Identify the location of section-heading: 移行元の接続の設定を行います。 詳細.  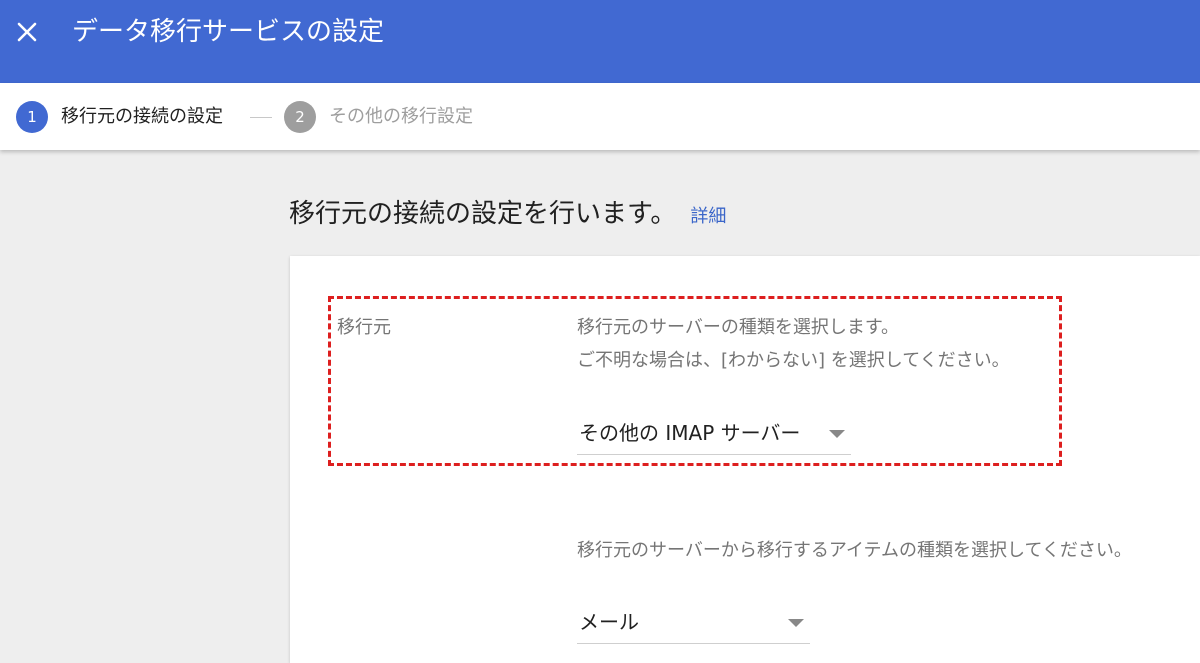
(507, 215).